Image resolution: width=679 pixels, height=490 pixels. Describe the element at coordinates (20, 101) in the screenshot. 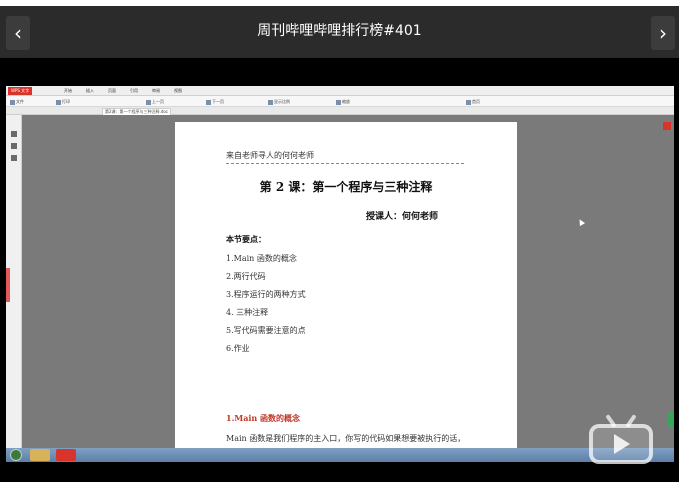

I see `toolbar-label: 文件` at that location.